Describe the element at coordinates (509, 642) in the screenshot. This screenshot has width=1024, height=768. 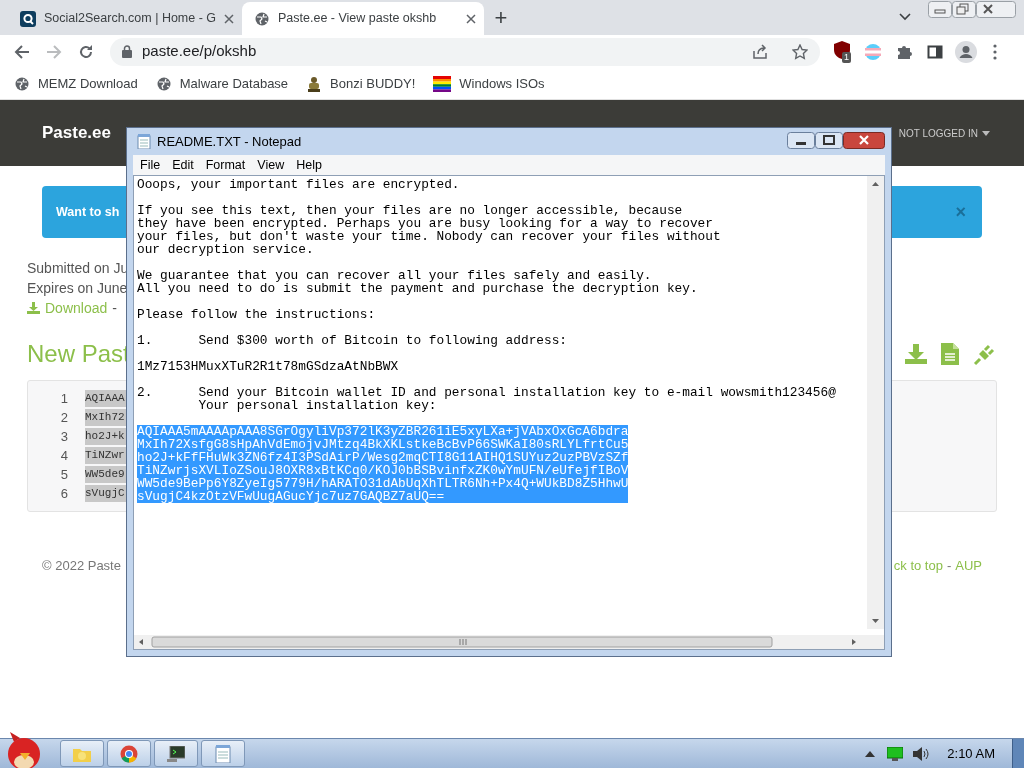
I see `horizontal-scrollbar` at that location.